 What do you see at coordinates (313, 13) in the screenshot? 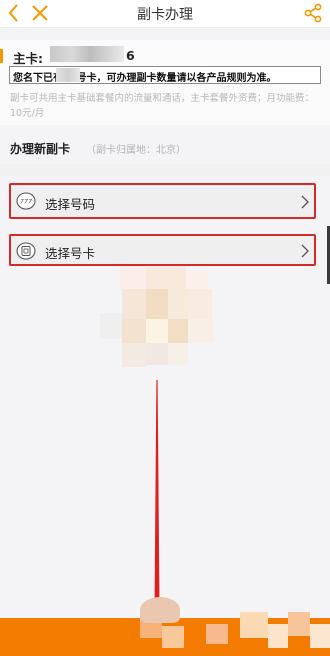
I see `share-icon` at bounding box center [313, 13].